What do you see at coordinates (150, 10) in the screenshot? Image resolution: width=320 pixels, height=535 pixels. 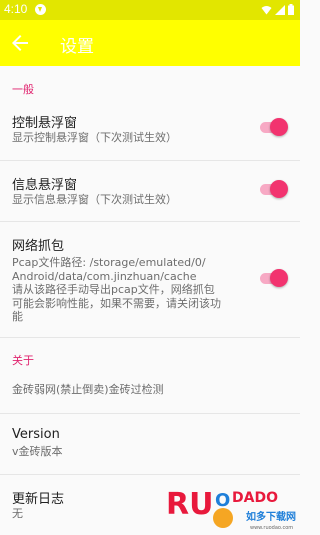 I see `status-bar: 4:10` at bounding box center [150, 10].